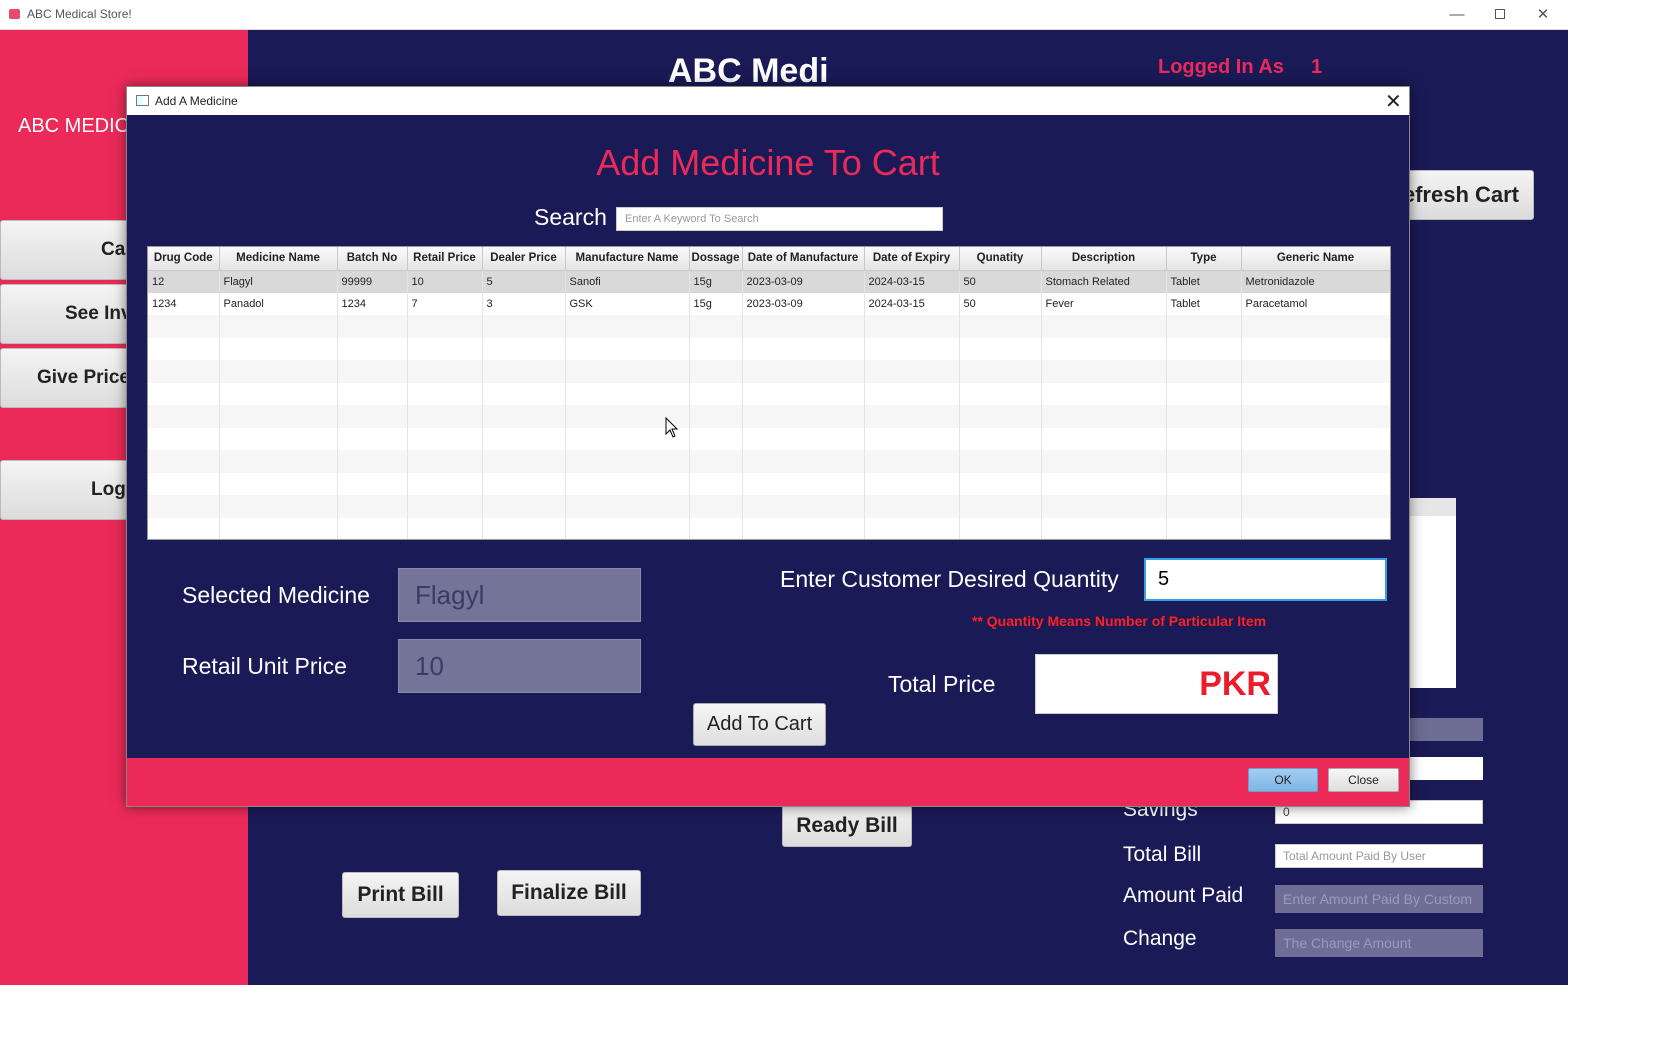  Describe the element at coordinates (1379, 899) in the screenshot. I see `amount-paid-field: Enter Amount Paid By Custom` at that location.